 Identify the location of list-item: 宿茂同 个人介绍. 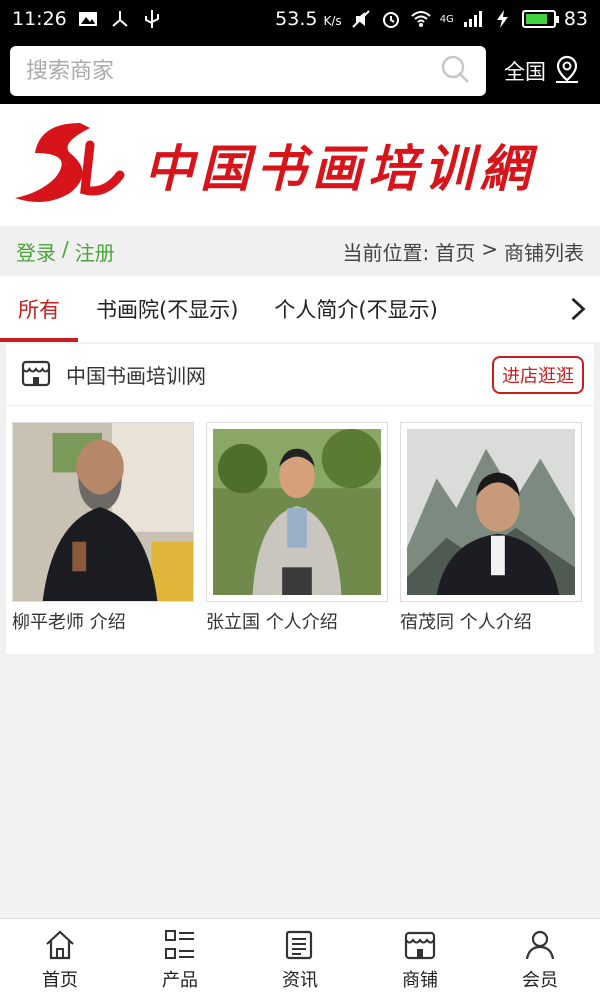
(491, 528).